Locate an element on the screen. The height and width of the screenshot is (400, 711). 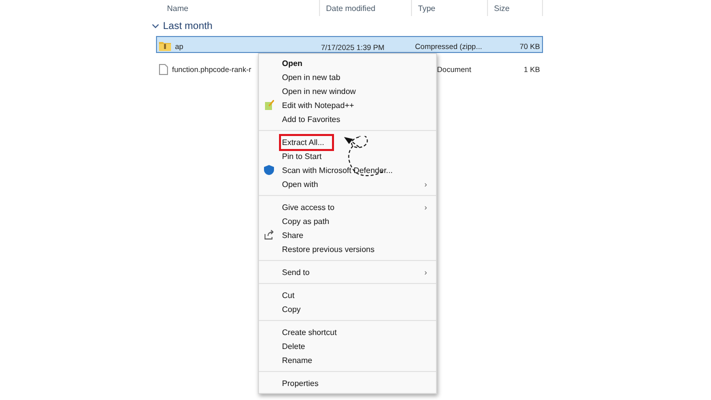
menu-item: Delete is located at coordinates (297, 346).